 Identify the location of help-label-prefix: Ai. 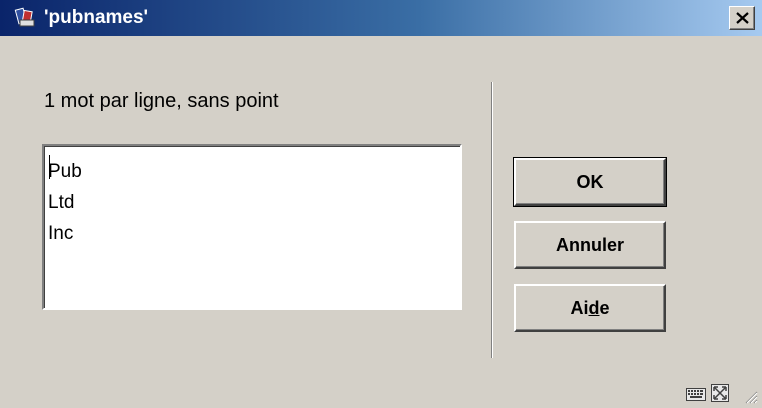
(579, 307).